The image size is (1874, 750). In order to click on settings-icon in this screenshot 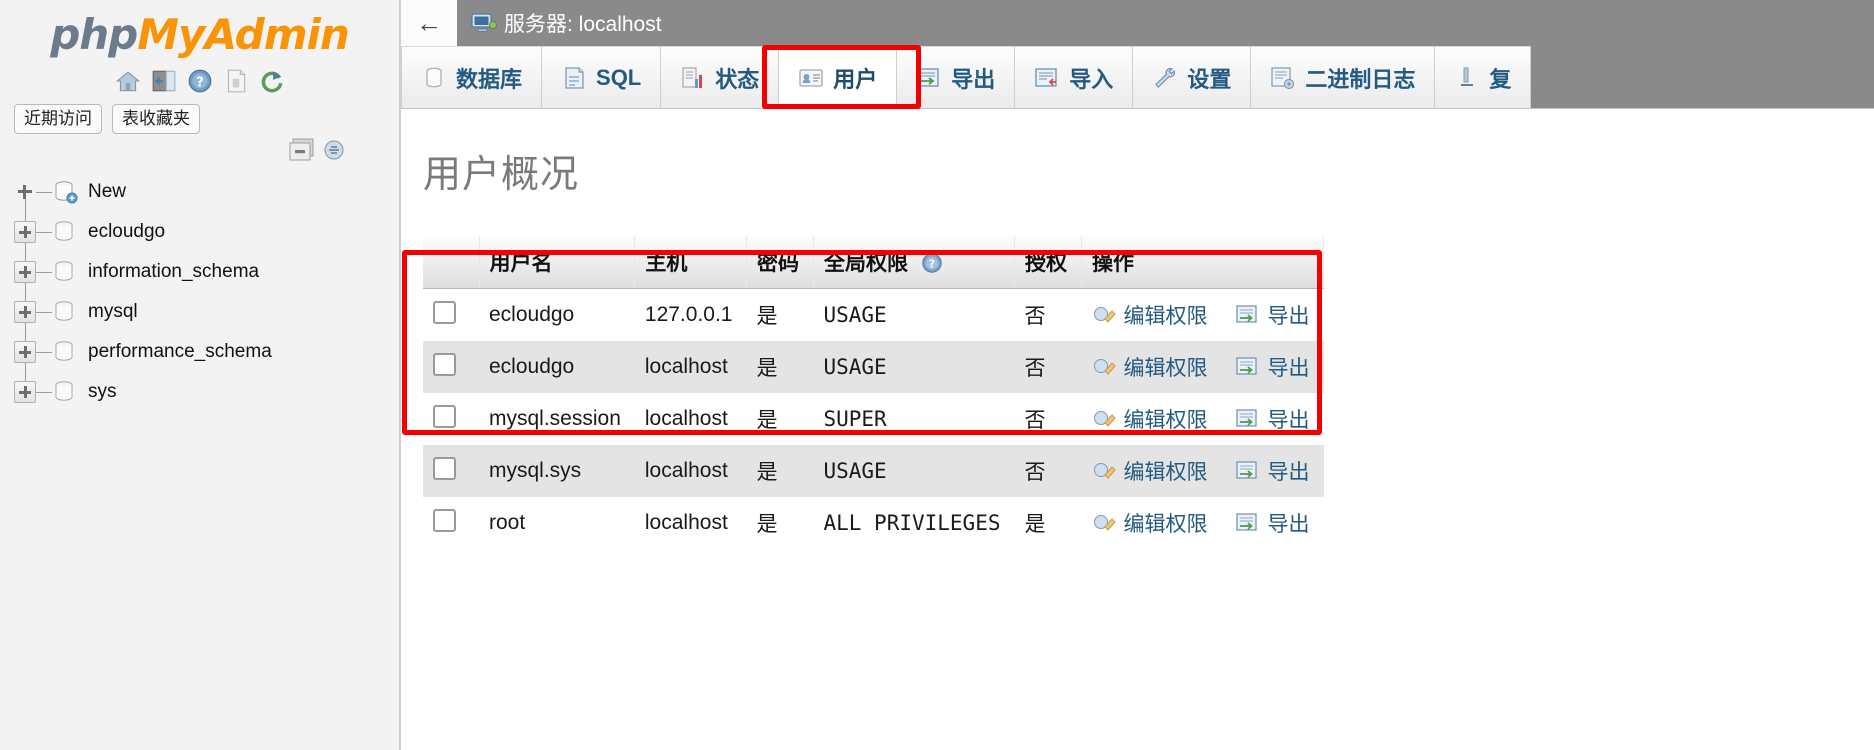, I will do `click(1165, 78)`.